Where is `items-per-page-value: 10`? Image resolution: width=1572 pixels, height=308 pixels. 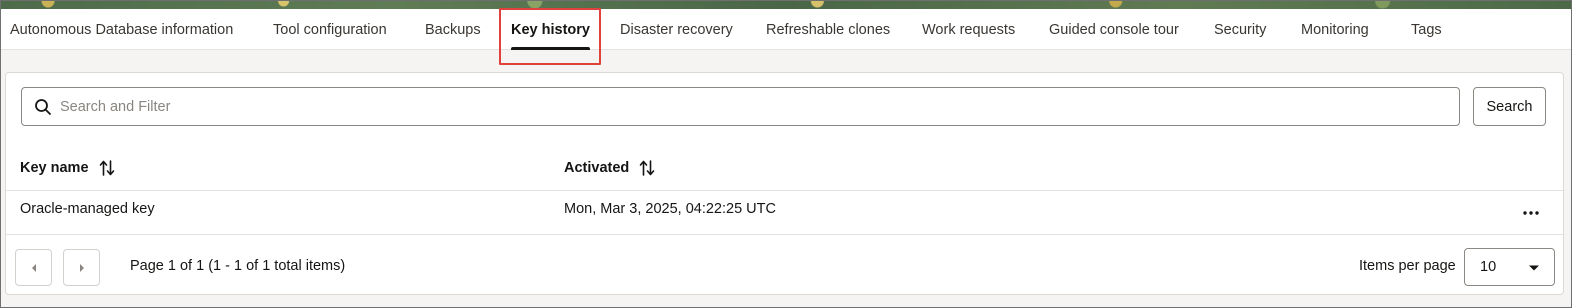 items-per-page-value: 10 is located at coordinates (1488, 267).